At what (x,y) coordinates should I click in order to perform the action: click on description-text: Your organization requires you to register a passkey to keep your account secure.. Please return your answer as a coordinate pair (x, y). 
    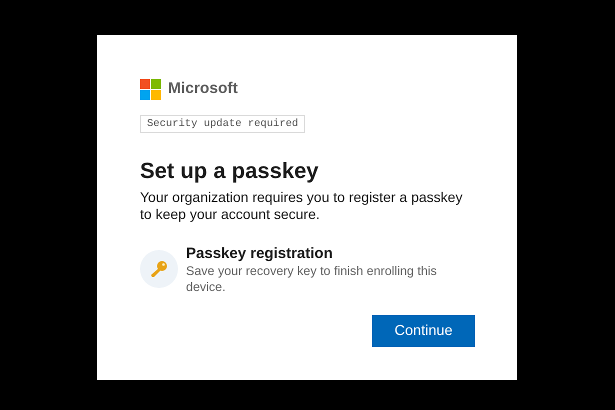
    Looking at the image, I should click on (302, 206).